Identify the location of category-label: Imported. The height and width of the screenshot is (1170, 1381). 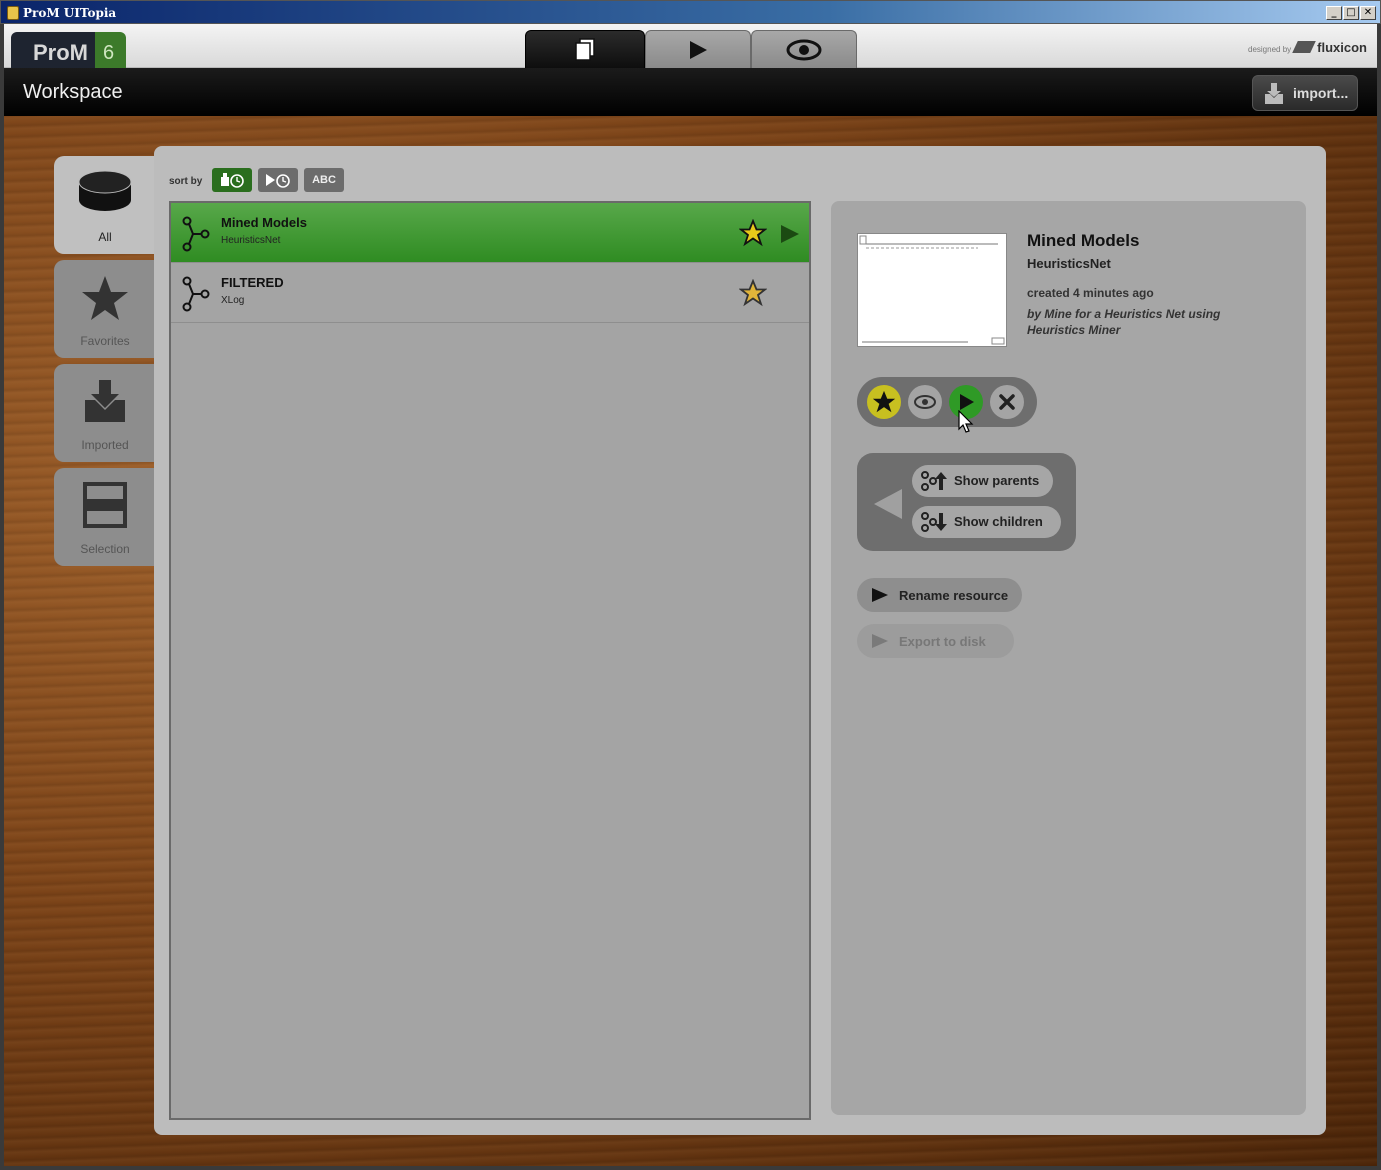
(105, 445).